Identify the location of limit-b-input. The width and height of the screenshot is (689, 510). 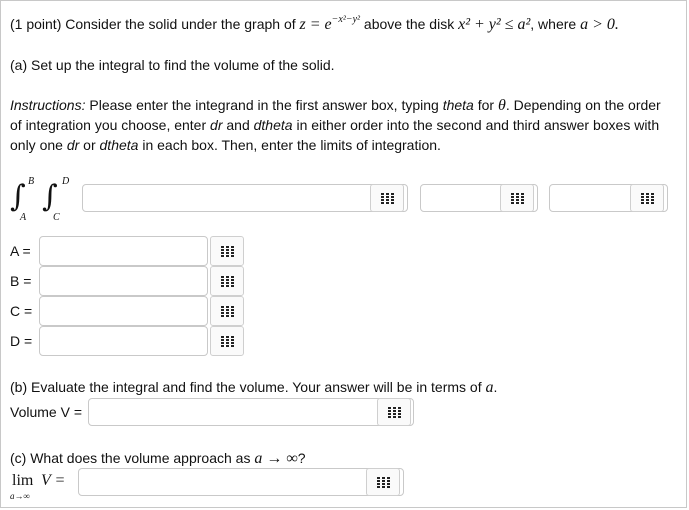
(123, 281).